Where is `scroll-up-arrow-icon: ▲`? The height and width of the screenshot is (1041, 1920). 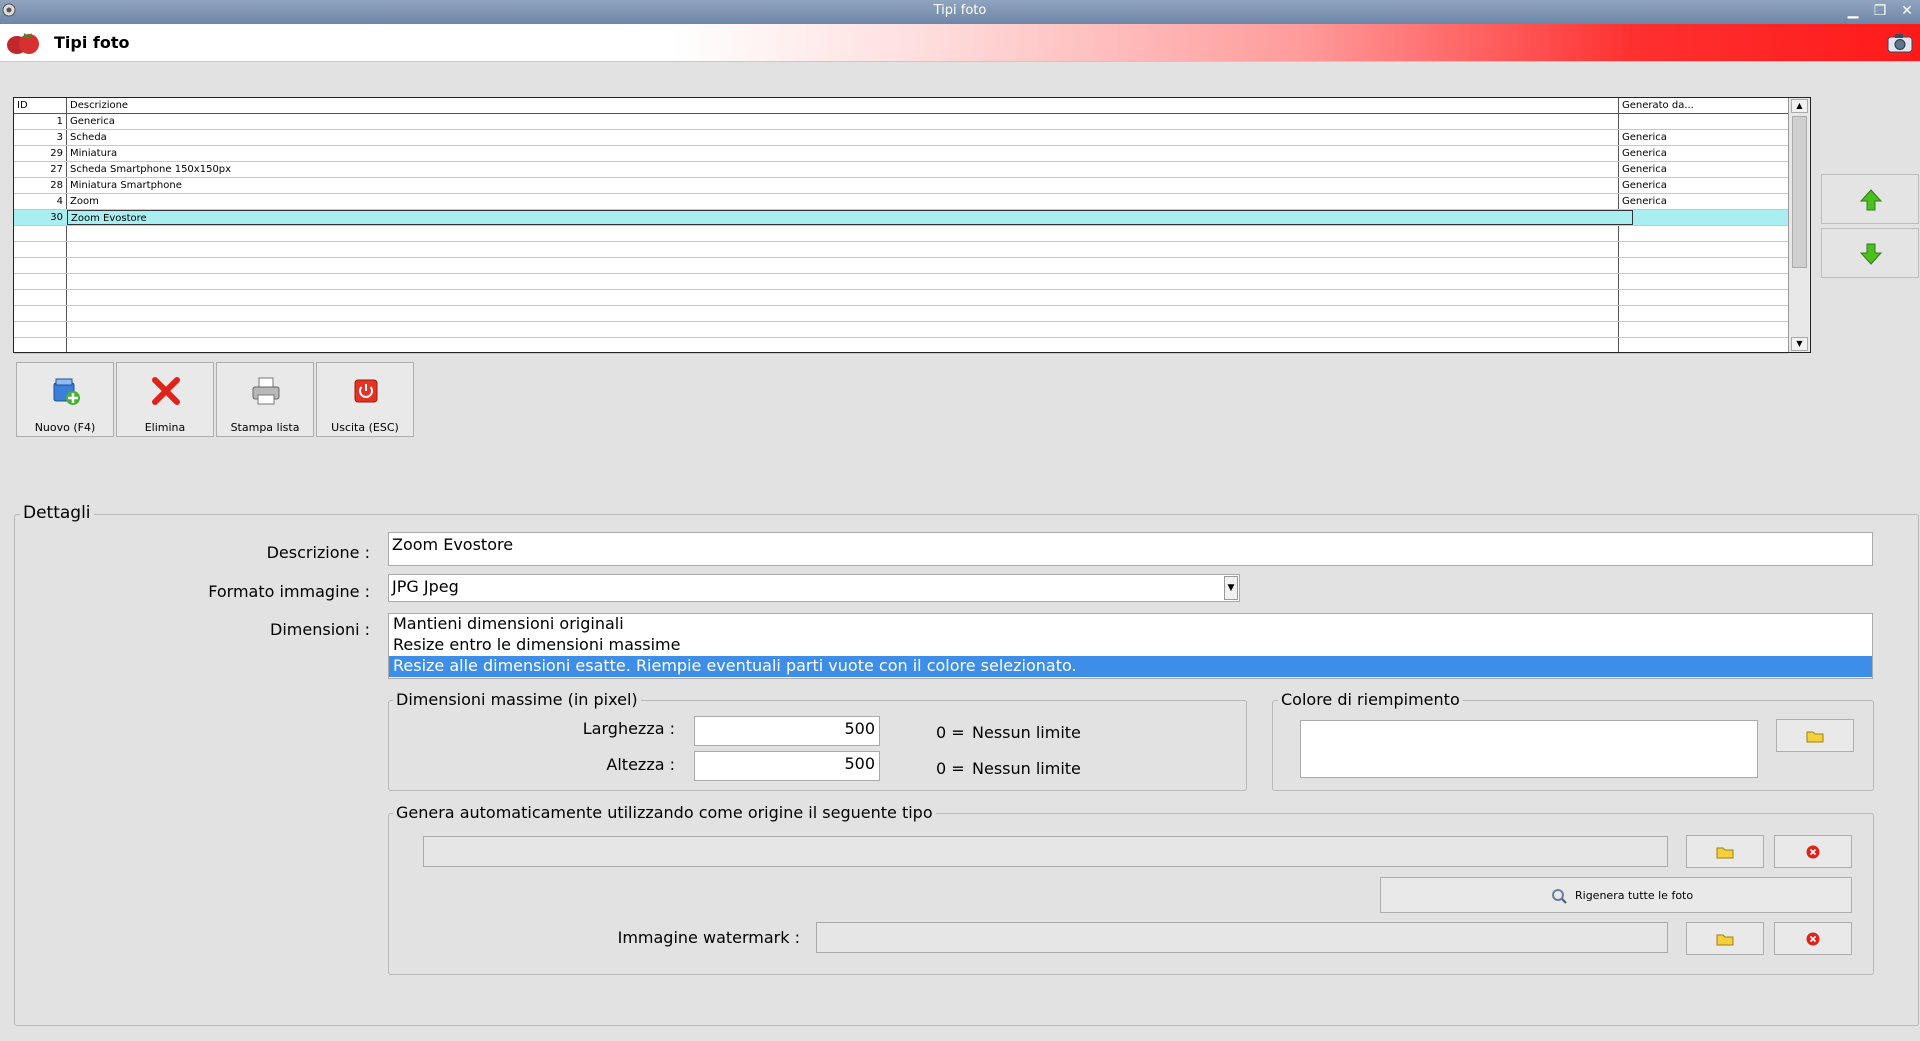 scroll-up-arrow-icon: ▲ is located at coordinates (1799, 106).